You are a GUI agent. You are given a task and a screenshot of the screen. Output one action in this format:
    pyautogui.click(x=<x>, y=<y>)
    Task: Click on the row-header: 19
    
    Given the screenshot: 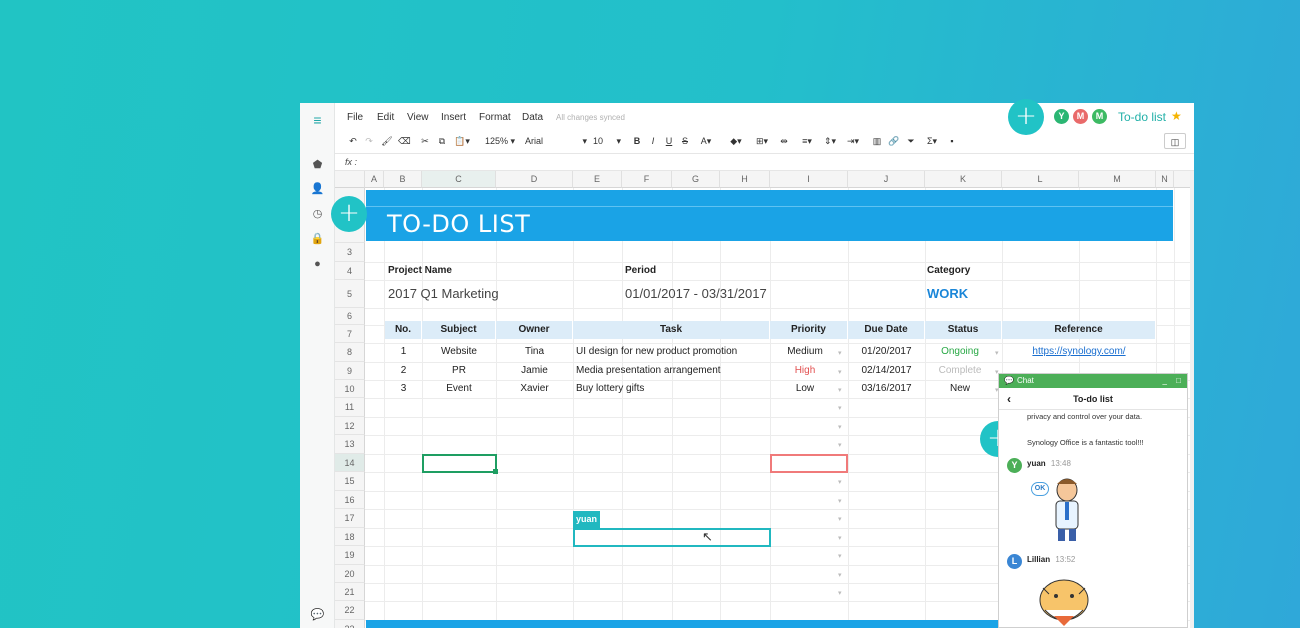 What is the action you would take?
    pyautogui.click(x=350, y=555)
    